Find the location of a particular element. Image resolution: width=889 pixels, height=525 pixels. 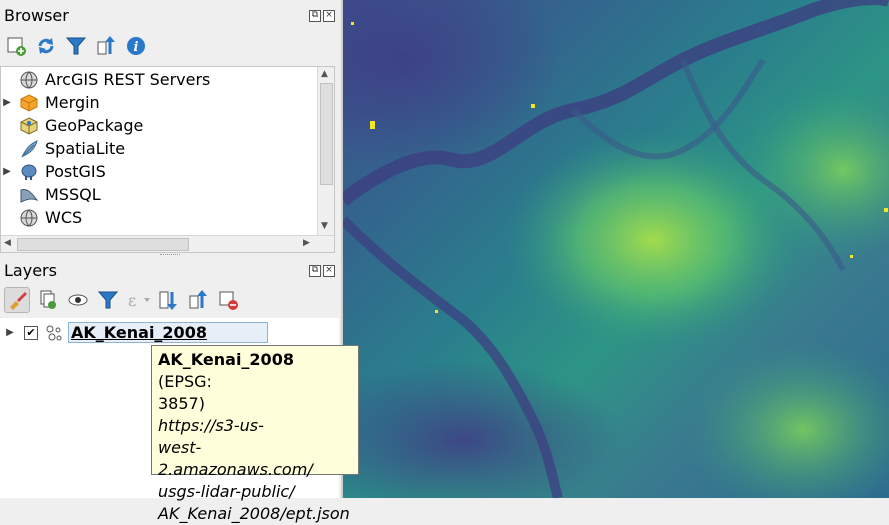

tooltip-line-1: AK_Kenai_2008 (EPSG: is located at coordinates (255, 371).